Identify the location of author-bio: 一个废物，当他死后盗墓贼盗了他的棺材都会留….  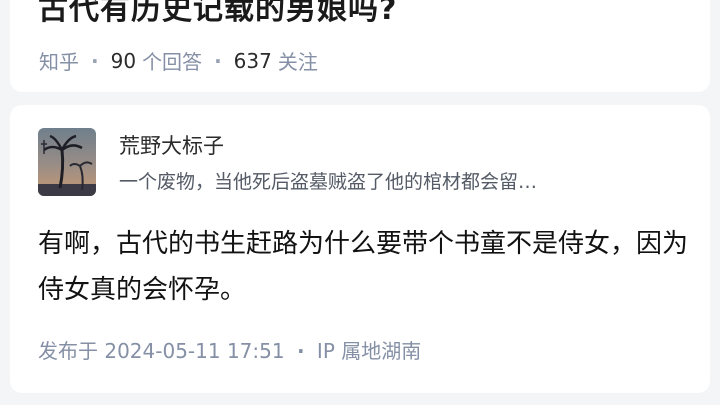
(328, 182).